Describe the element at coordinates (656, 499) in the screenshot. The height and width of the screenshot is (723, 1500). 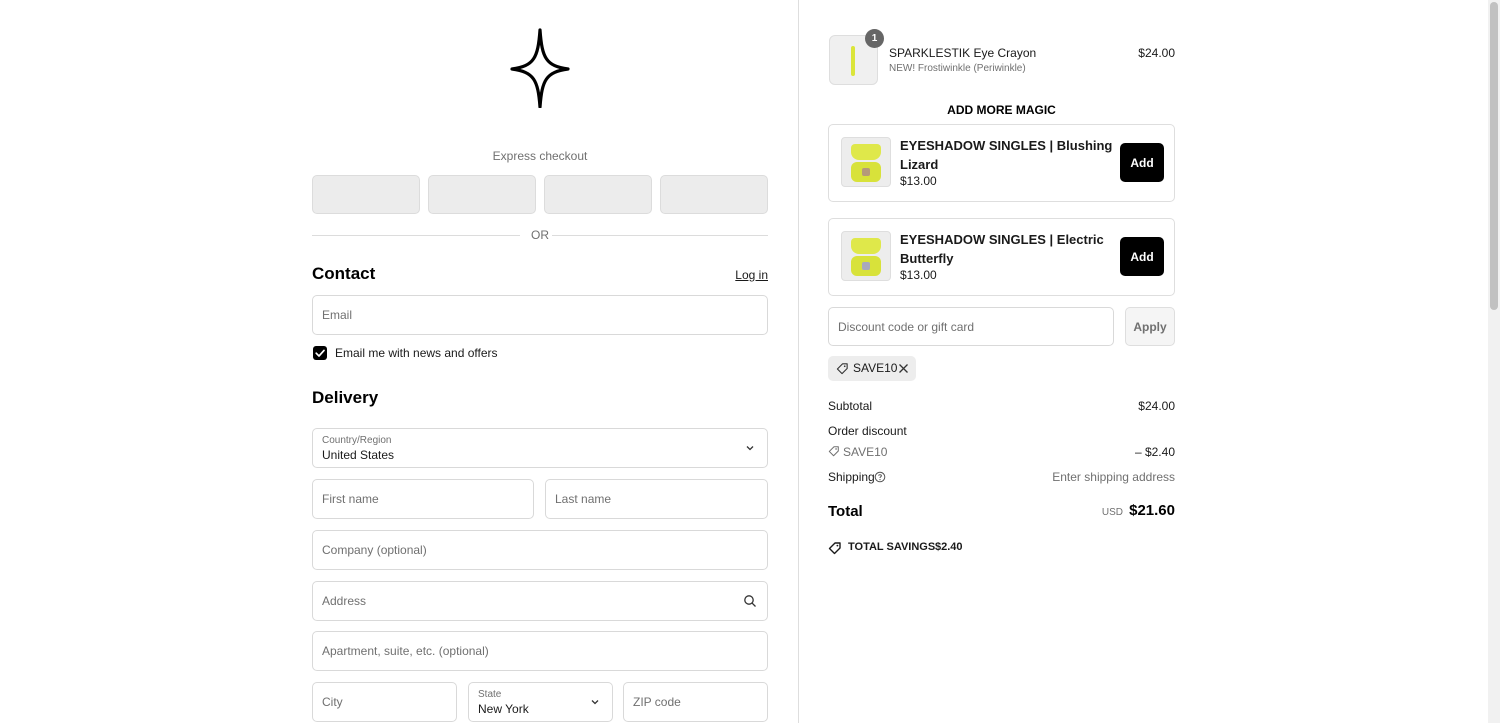
I see `last-name-field: Last name` at that location.